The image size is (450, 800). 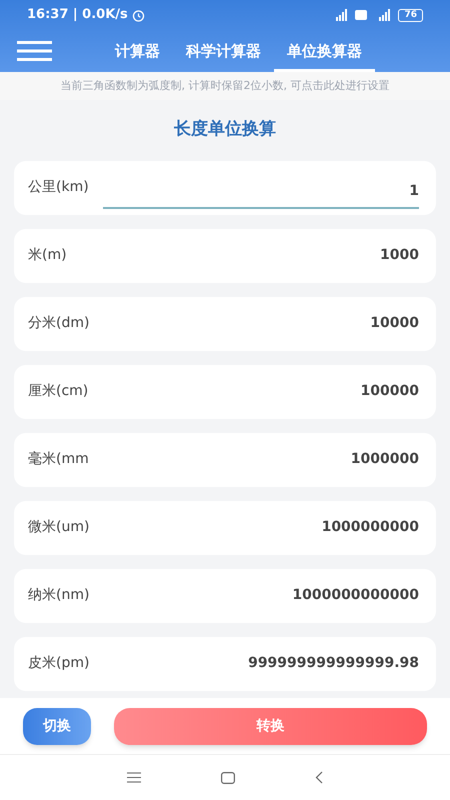 I want to click on unit-value: 100000, so click(x=389, y=391).